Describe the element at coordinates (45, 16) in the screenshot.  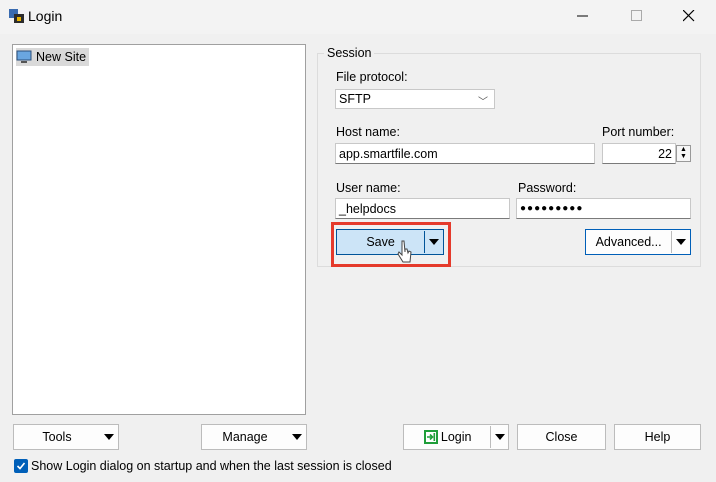
I see `window-title: Login` at that location.